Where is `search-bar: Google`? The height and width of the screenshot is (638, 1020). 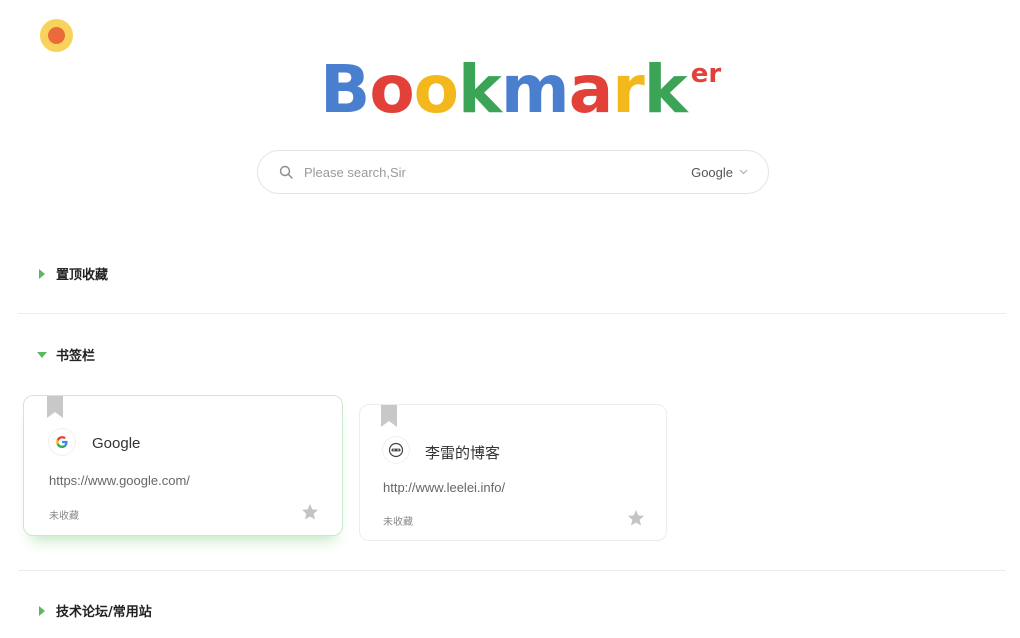 search-bar: Google is located at coordinates (513, 172).